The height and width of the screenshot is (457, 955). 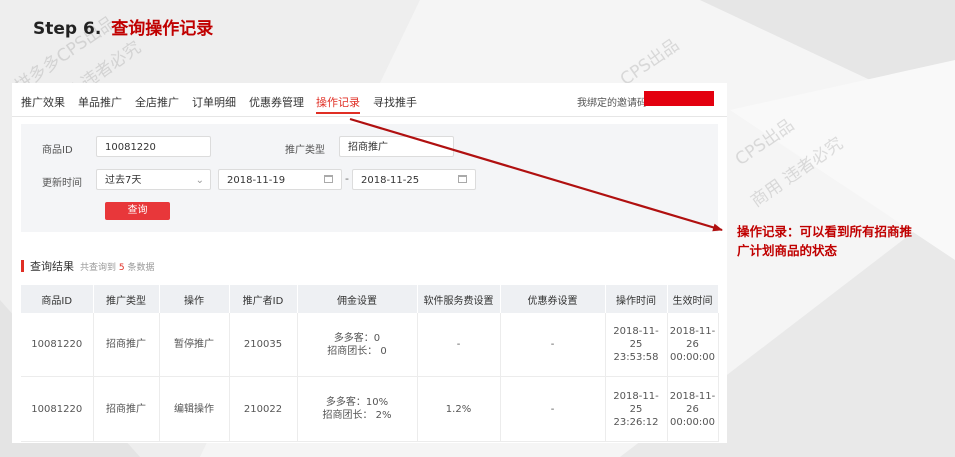 I want to click on result-header: 查询结果 共查询到 5 条数据, so click(x=88, y=266).